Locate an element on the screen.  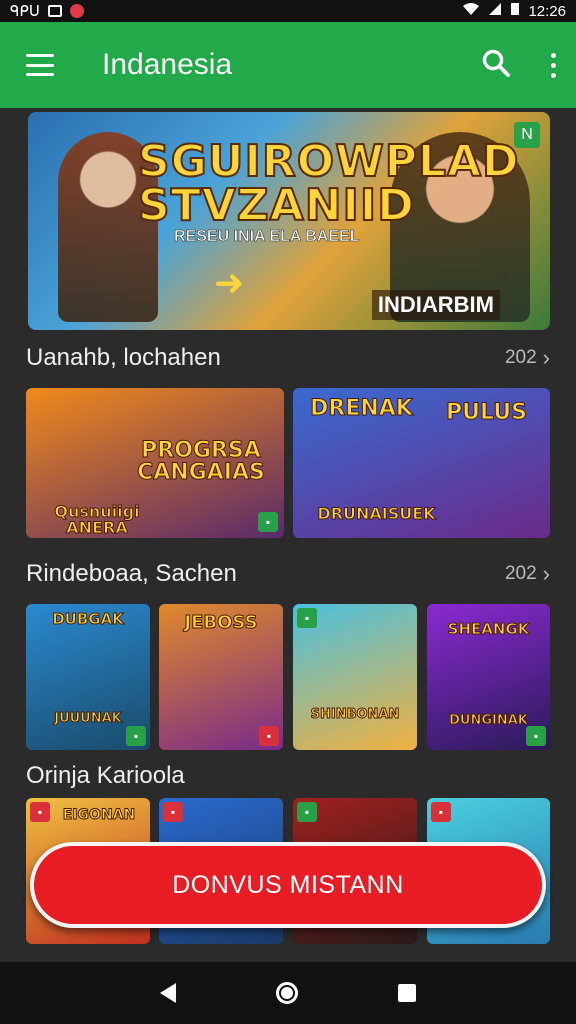
card-title-2: PULUS is located at coordinates (487, 412).